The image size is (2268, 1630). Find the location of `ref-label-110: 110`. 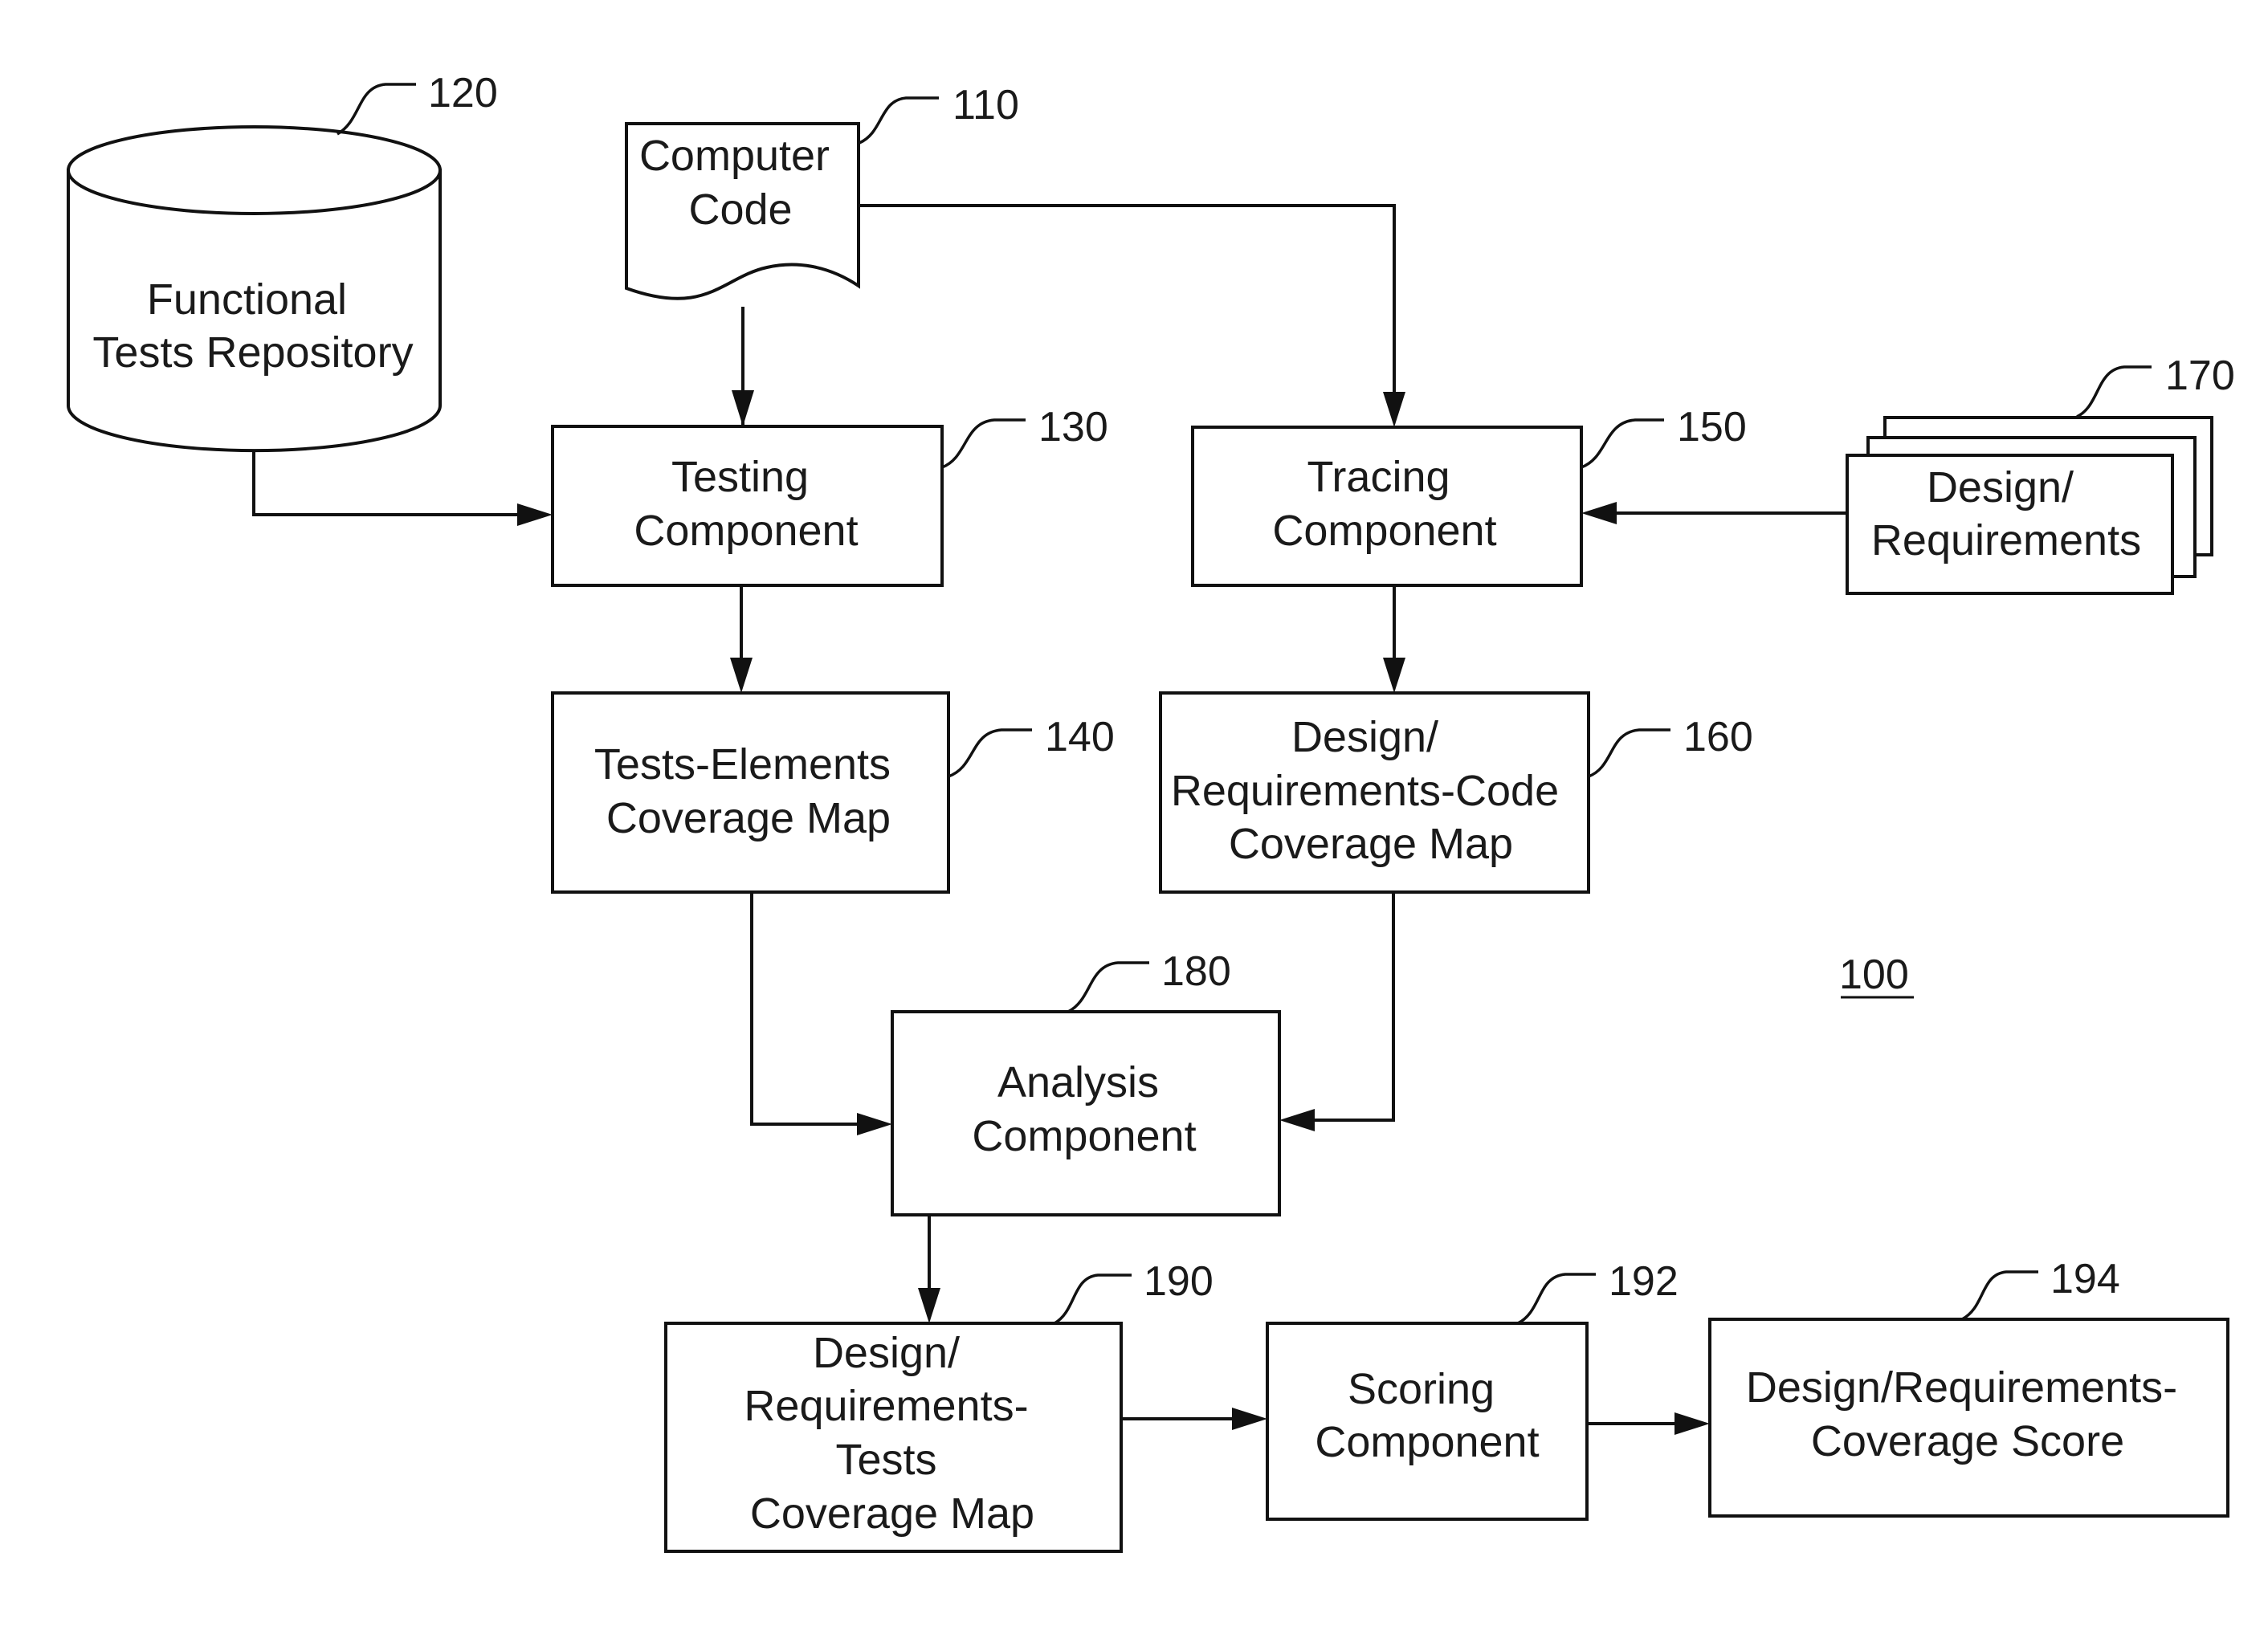

ref-label-110: 110 is located at coordinates (985, 105).